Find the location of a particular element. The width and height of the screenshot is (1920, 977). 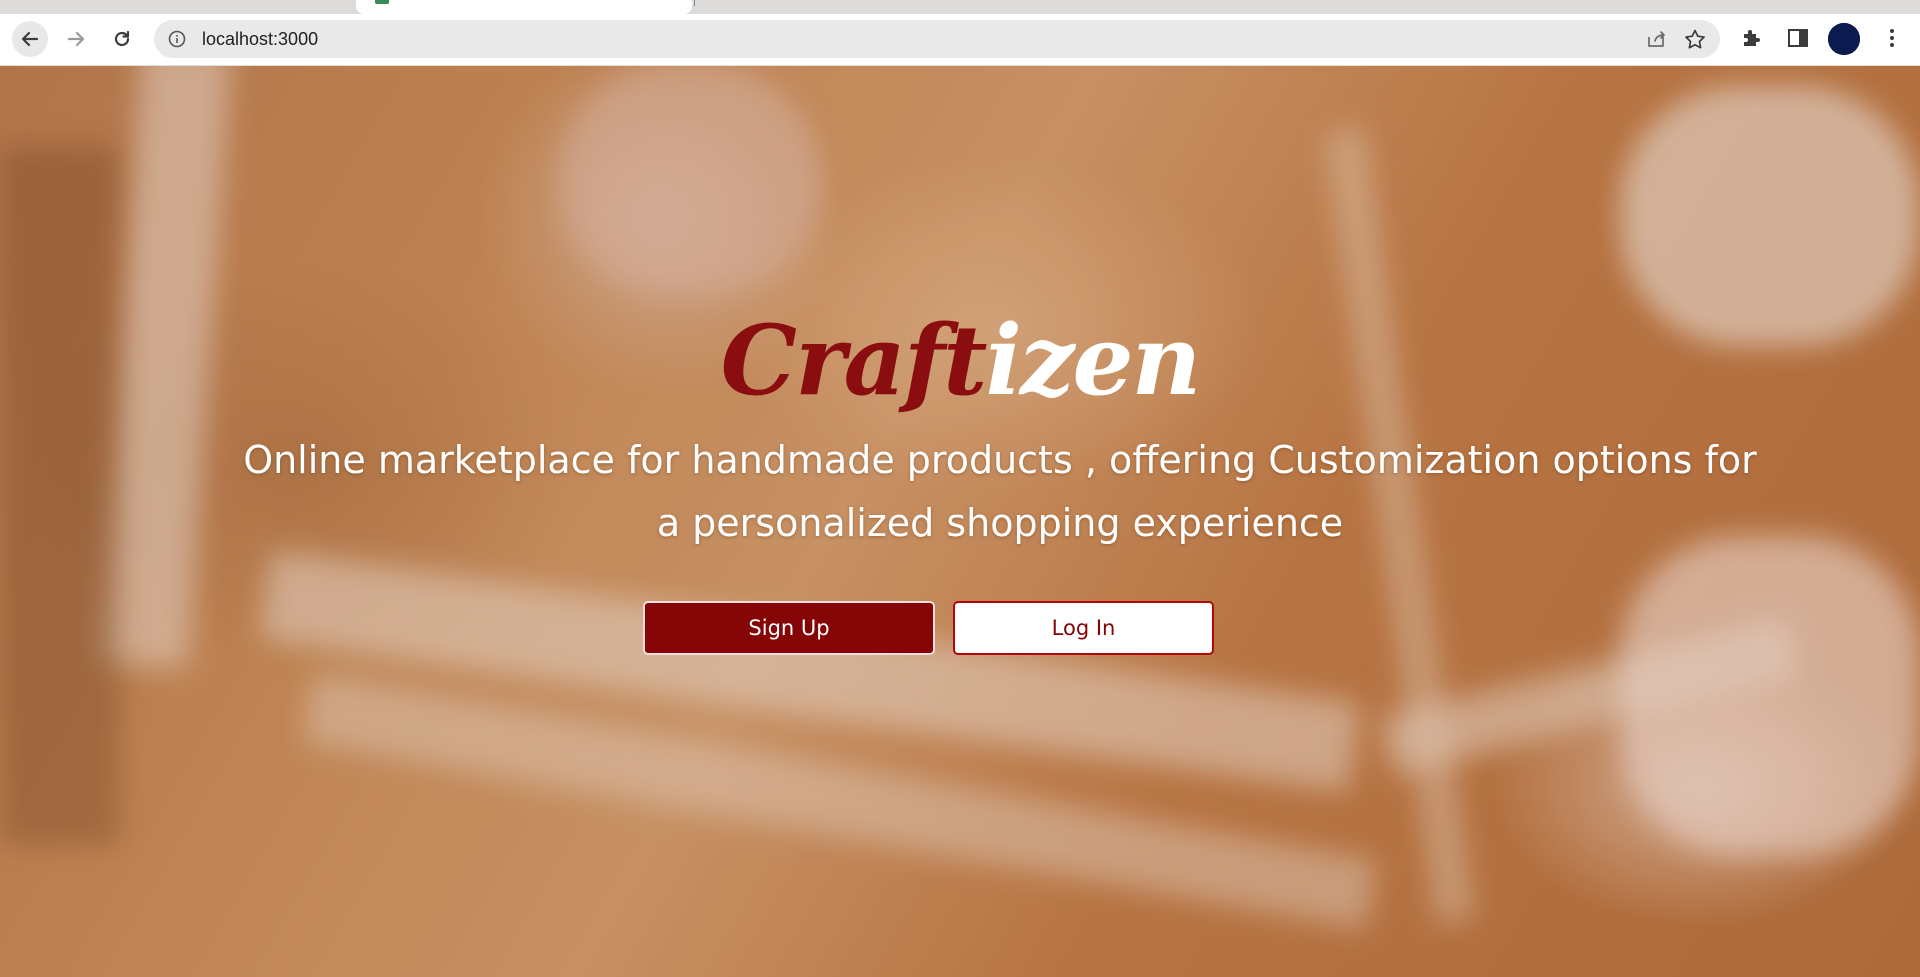

arrow-right-icon is located at coordinates (76, 39).